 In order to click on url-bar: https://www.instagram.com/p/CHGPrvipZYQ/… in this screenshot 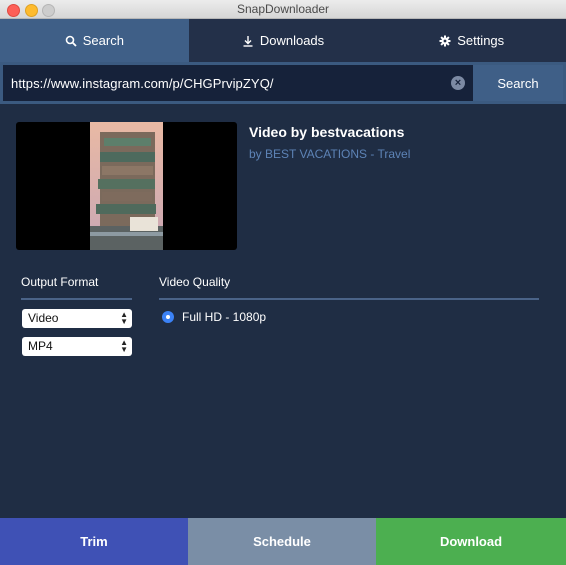, I will do `click(283, 83)`.